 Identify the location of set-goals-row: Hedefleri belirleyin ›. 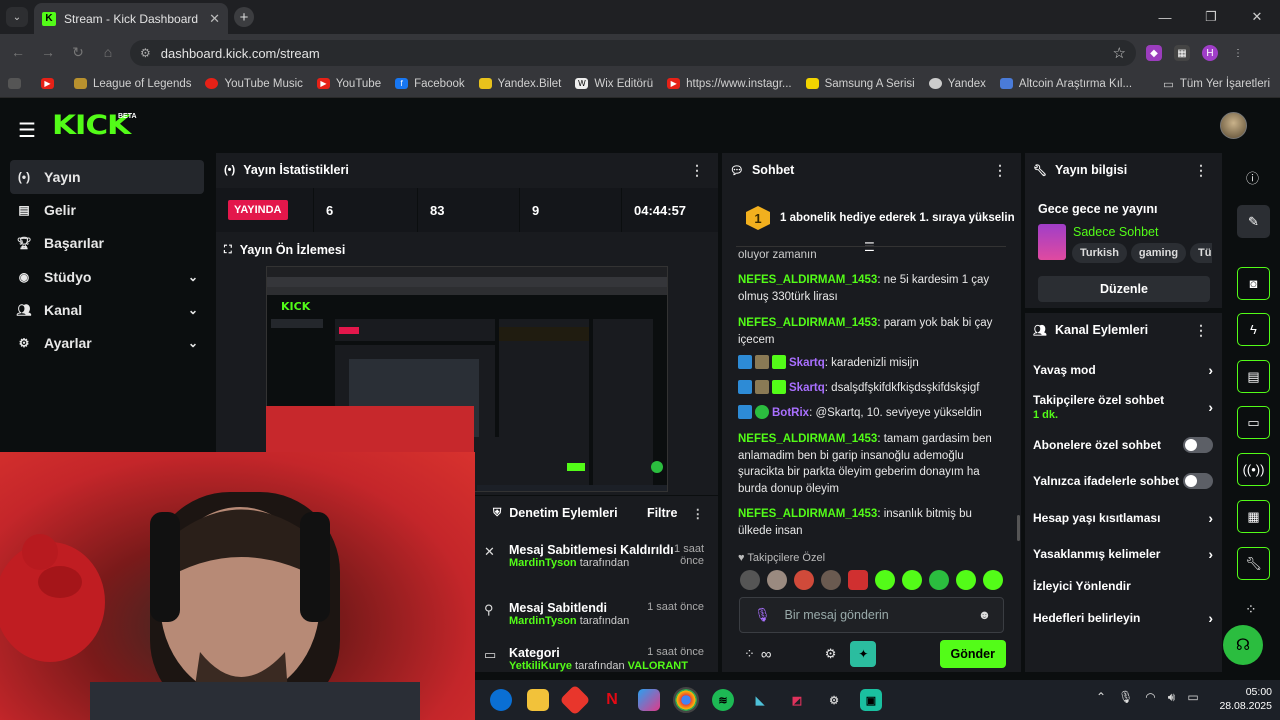
(1123, 618).